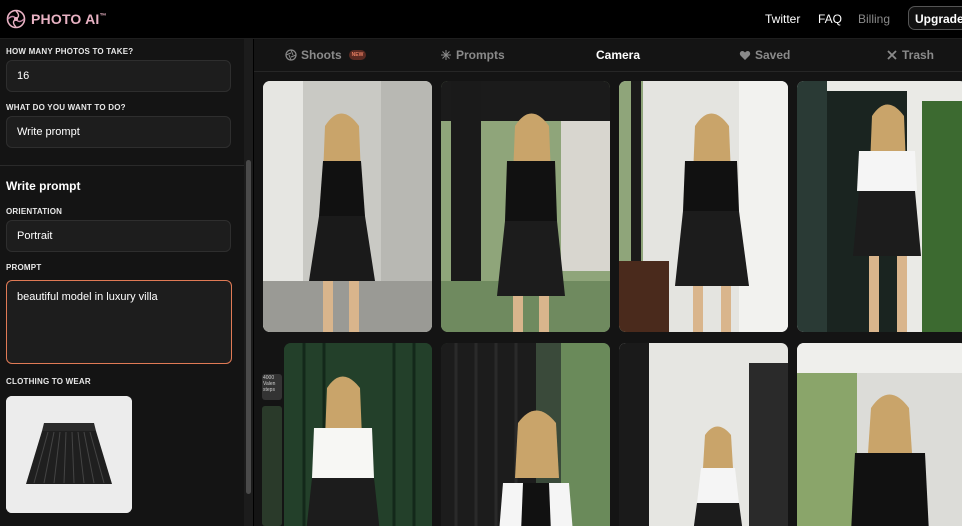 The height and width of the screenshot is (526, 962). What do you see at coordinates (321, 55) in the screenshot?
I see `tab-shoots-label: Shoots` at bounding box center [321, 55].